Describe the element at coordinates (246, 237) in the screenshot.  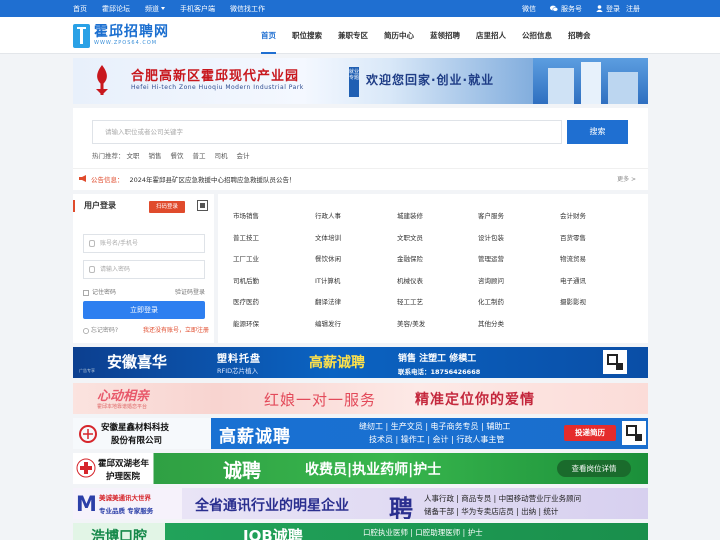
I see `category-link: 普工技工` at that location.